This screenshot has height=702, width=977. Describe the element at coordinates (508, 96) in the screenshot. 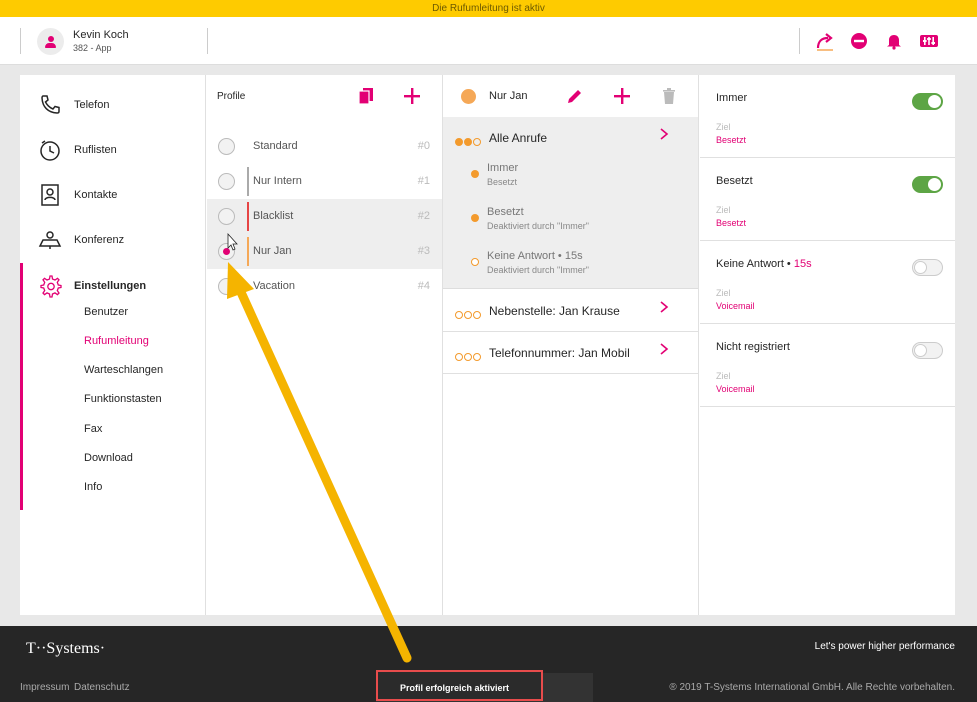

I see `rules-profile-name: Nur Jan` at that location.